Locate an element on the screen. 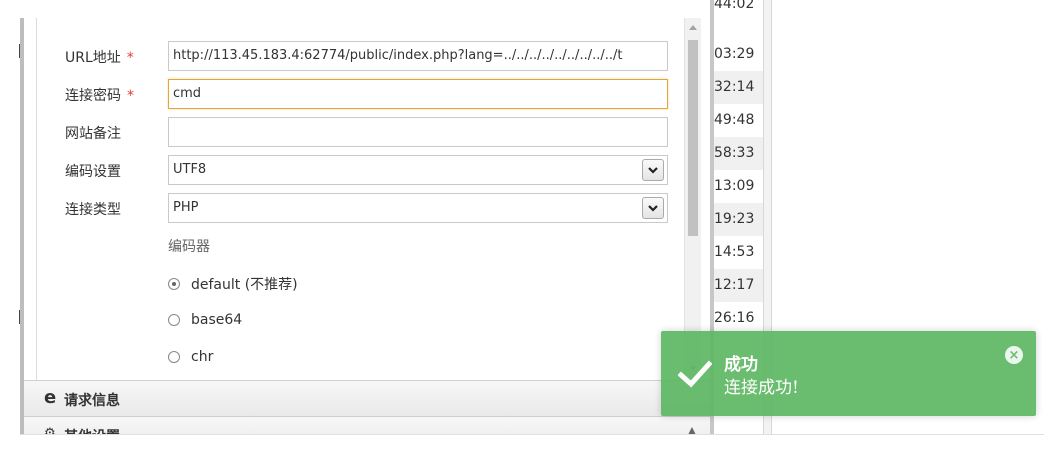 This screenshot has height=455, width=1064. time-cell: 14:53 is located at coordinates (734, 252).